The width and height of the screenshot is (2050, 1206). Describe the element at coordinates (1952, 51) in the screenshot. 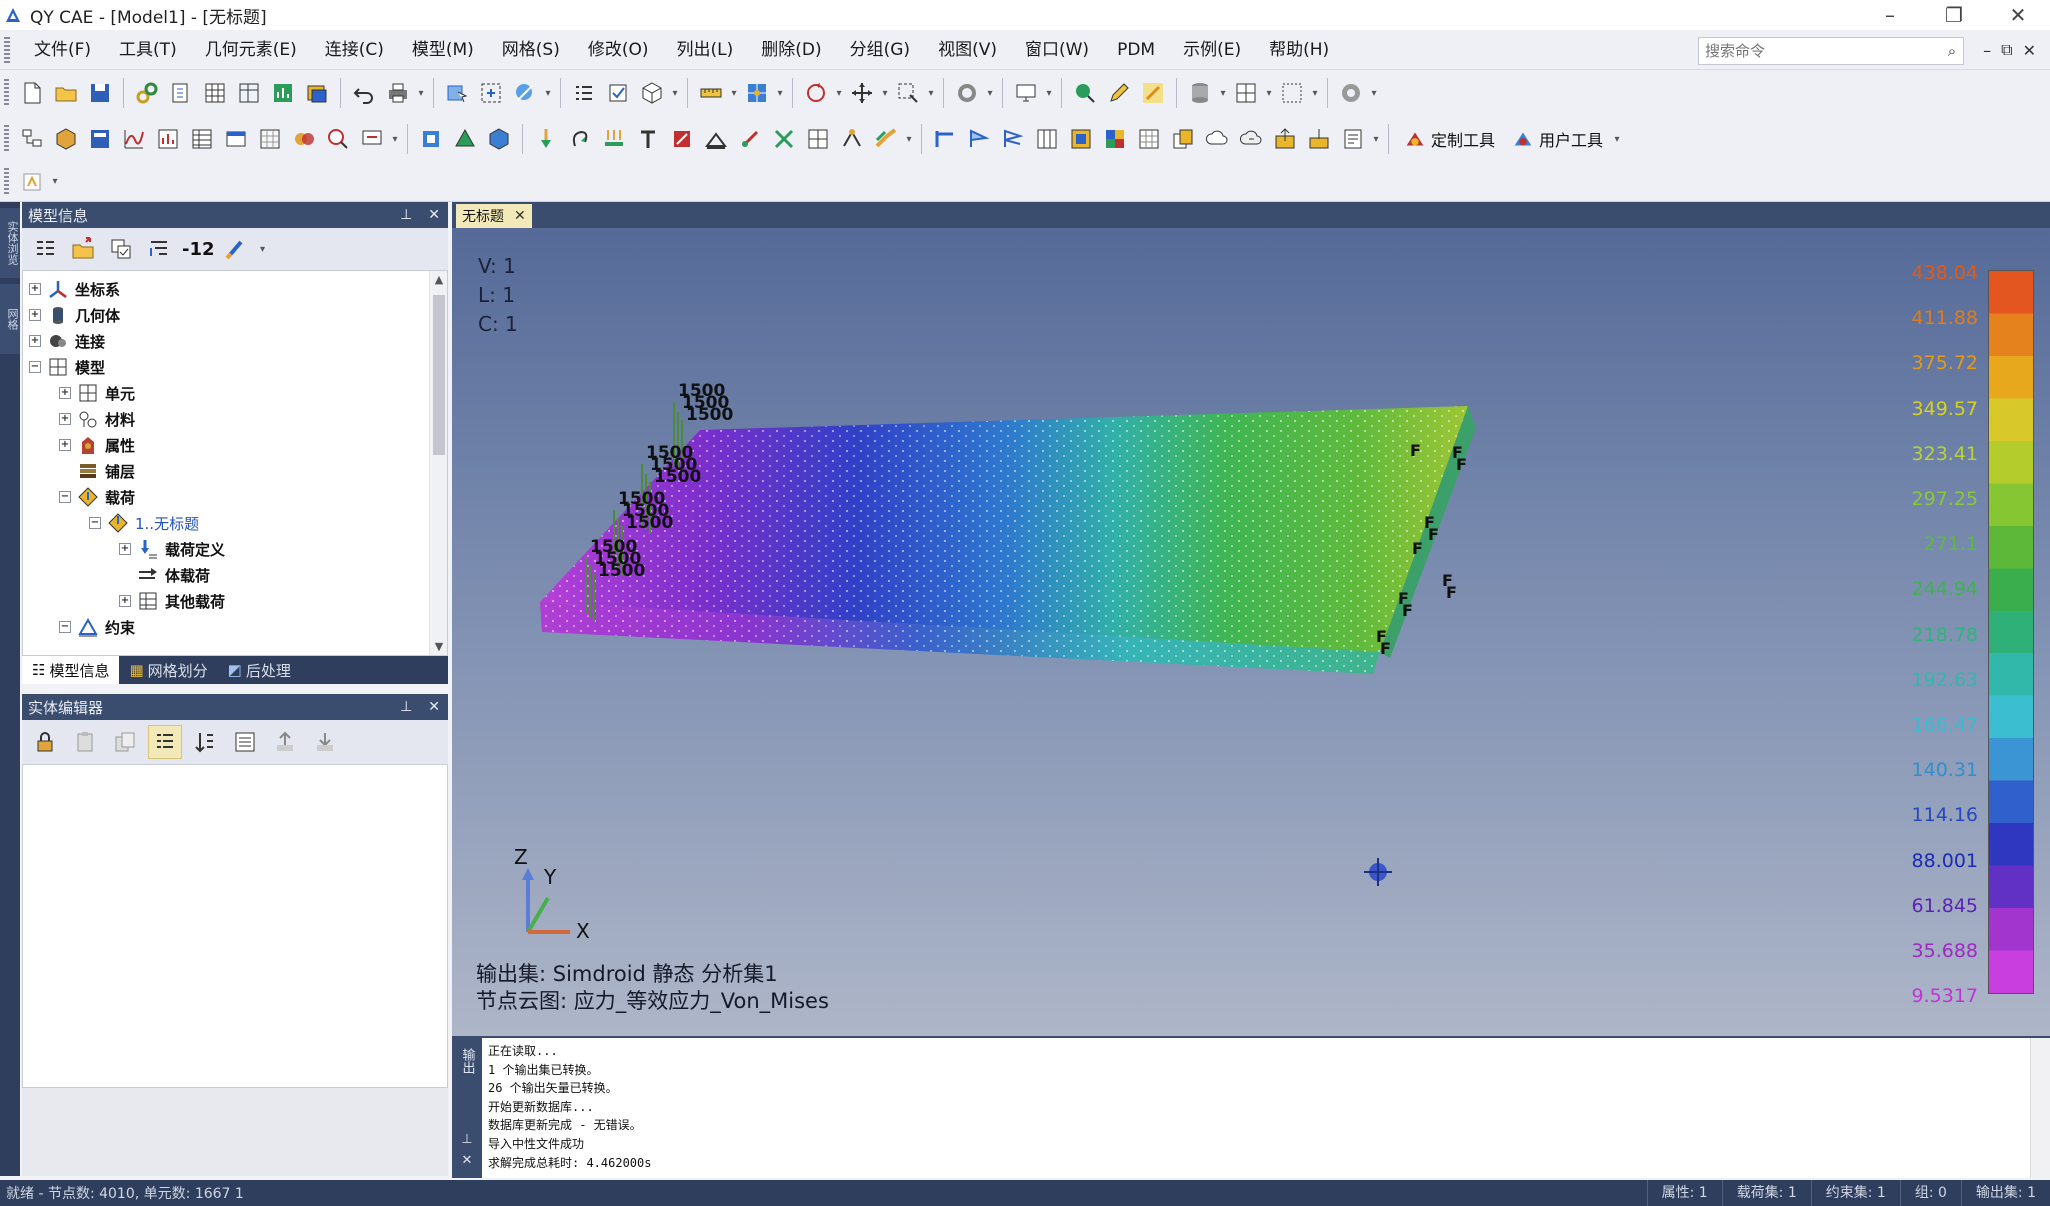

I see `search-icon: ⌕` at that location.